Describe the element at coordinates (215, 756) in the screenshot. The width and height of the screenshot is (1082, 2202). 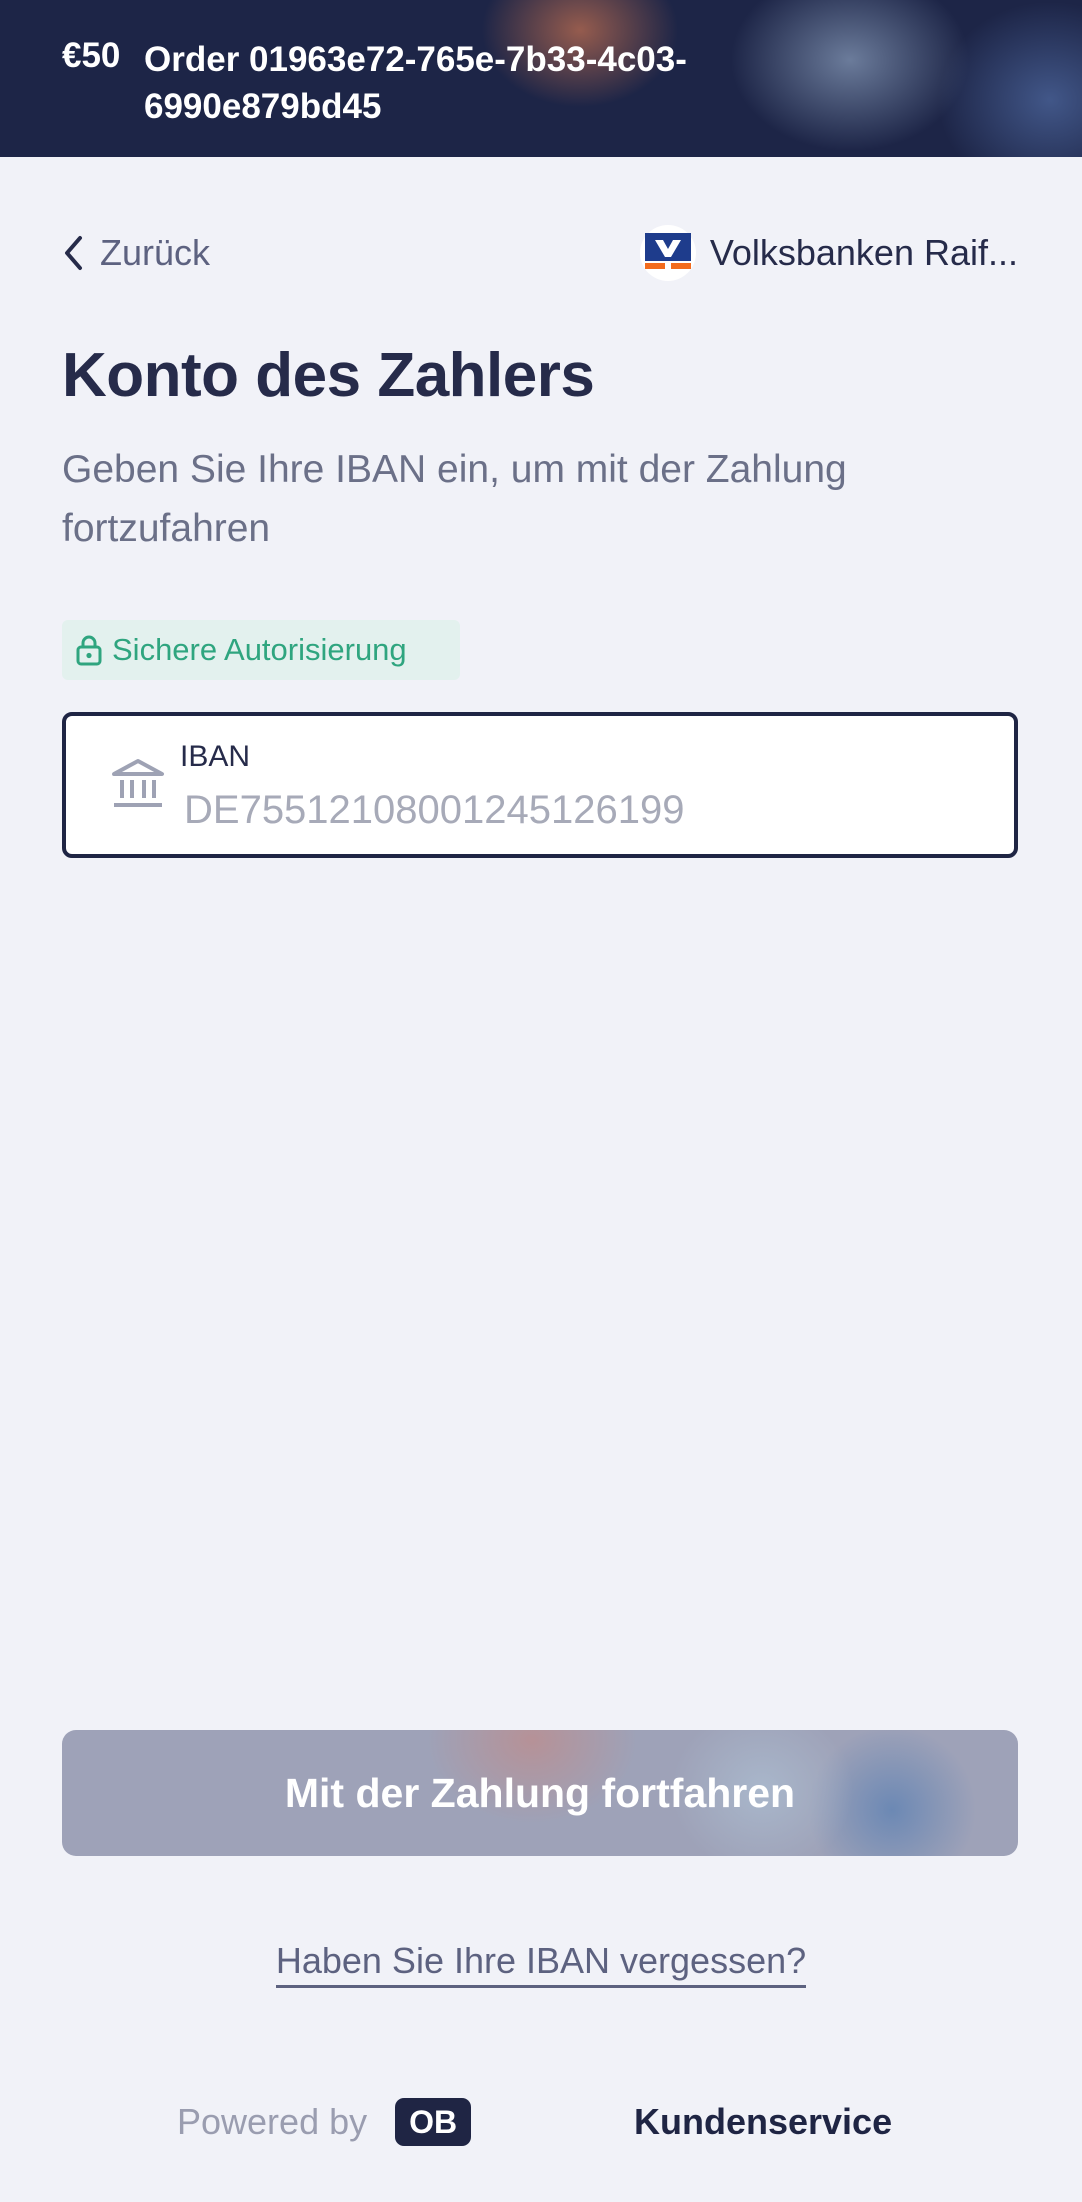
I see `iban-label: IBAN` at that location.